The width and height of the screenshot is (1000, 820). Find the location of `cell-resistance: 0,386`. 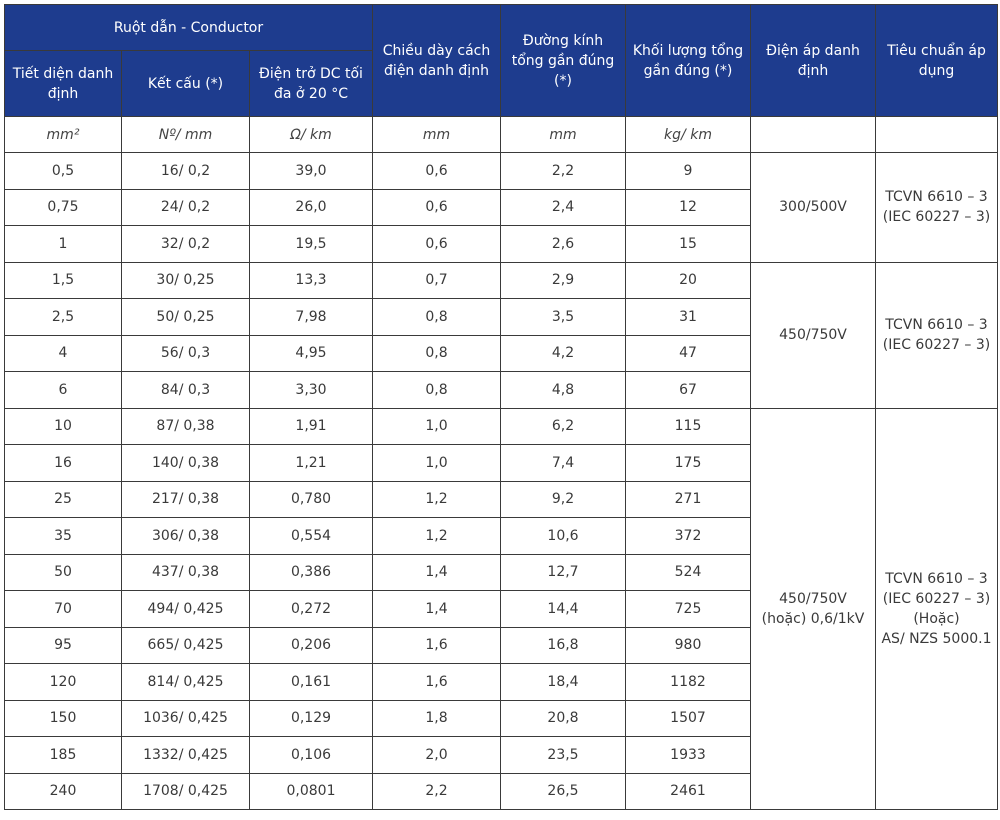

cell-resistance: 0,386 is located at coordinates (311, 572).